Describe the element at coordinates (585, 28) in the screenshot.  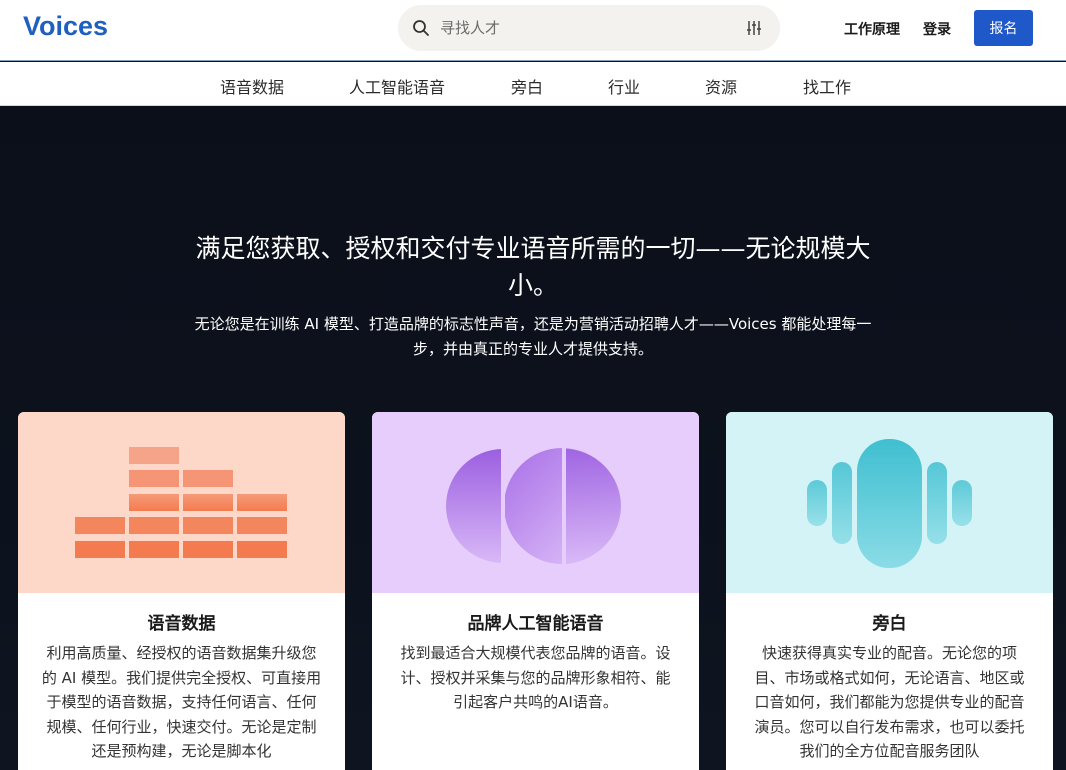
I see `search-input` at that location.